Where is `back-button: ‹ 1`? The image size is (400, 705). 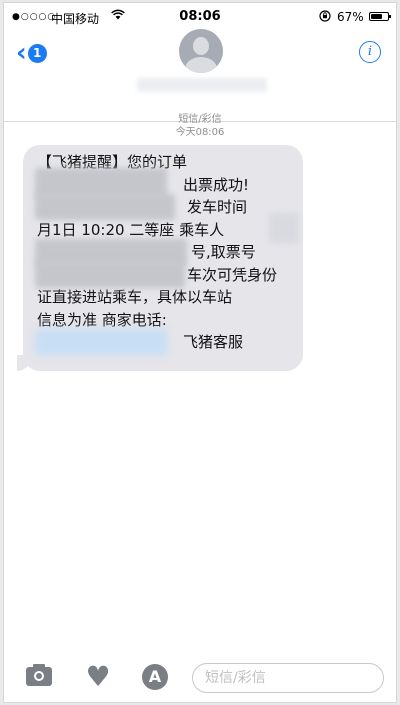 back-button: ‹ 1 is located at coordinates (31, 53).